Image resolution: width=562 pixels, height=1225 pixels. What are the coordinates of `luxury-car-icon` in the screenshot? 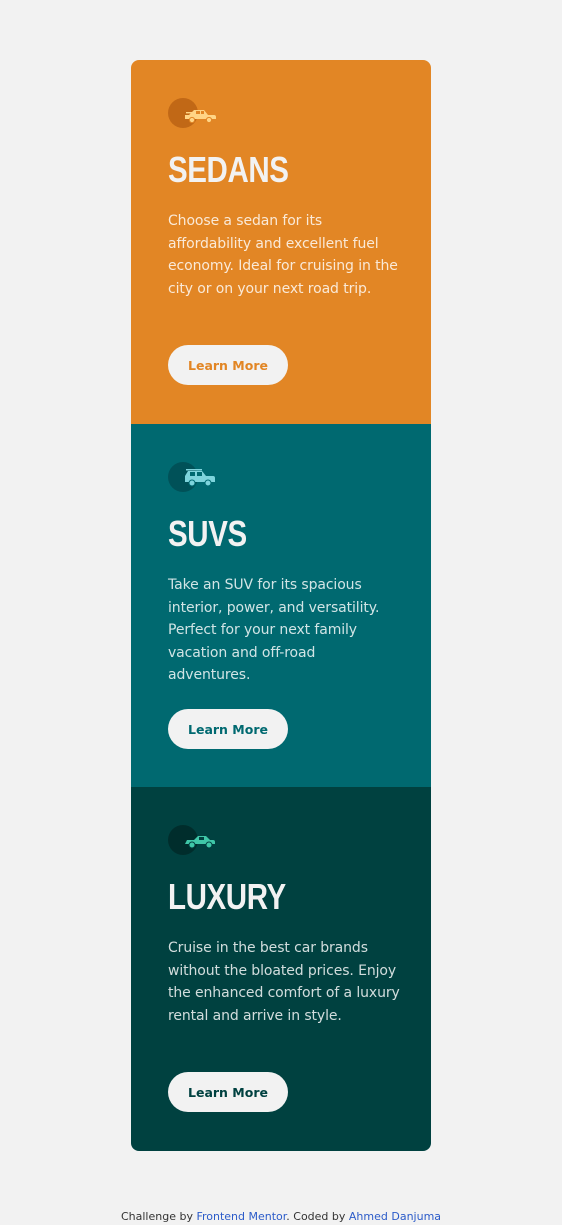 It's located at (193, 840).